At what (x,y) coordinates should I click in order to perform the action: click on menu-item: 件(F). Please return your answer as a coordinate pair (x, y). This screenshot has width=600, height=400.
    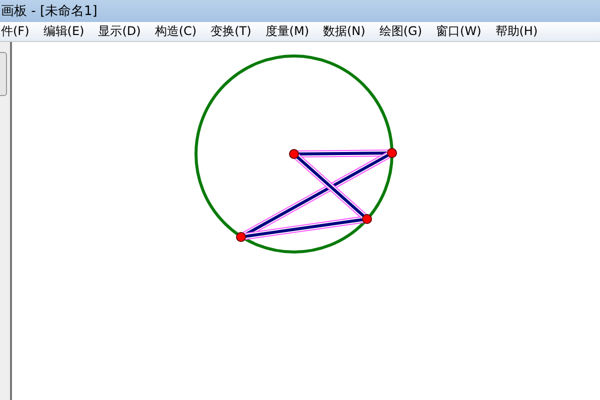
    Looking at the image, I should click on (15, 31).